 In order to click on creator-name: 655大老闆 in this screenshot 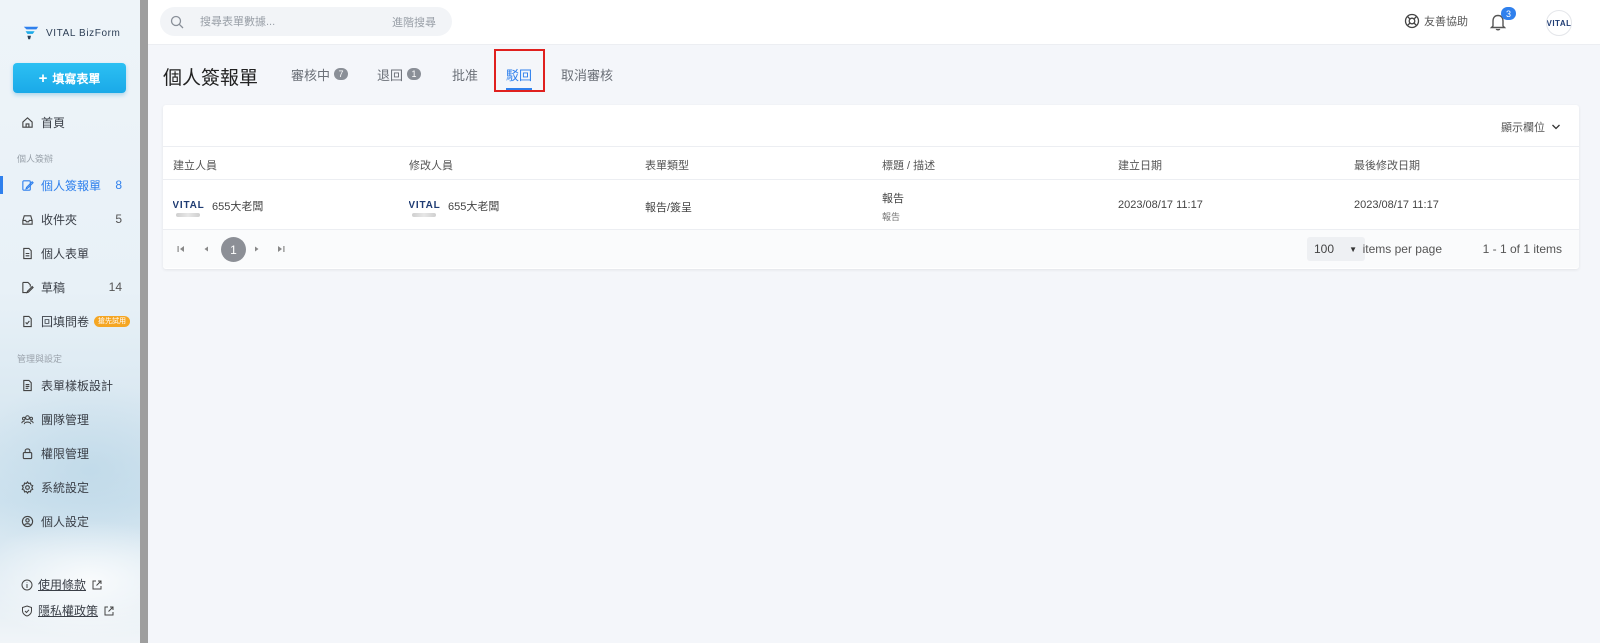, I will do `click(238, 206)`.